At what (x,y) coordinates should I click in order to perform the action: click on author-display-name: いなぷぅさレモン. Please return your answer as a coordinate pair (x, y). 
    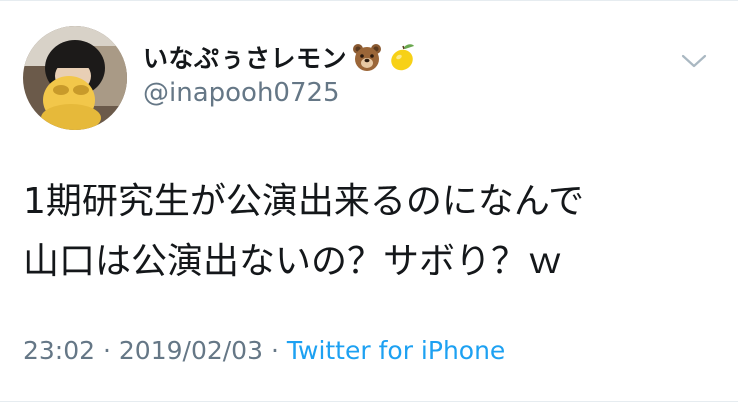
    Looking at the image, I should click on (245, 57).